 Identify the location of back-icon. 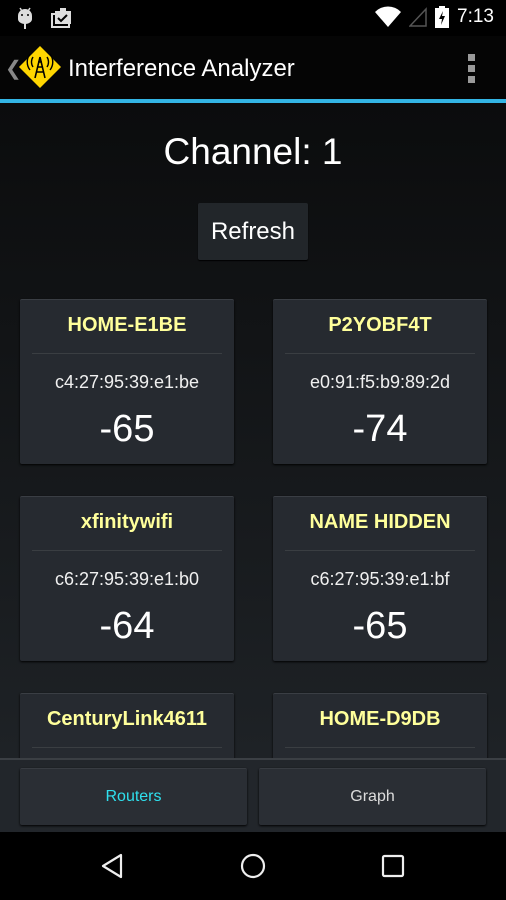
(113, 866).